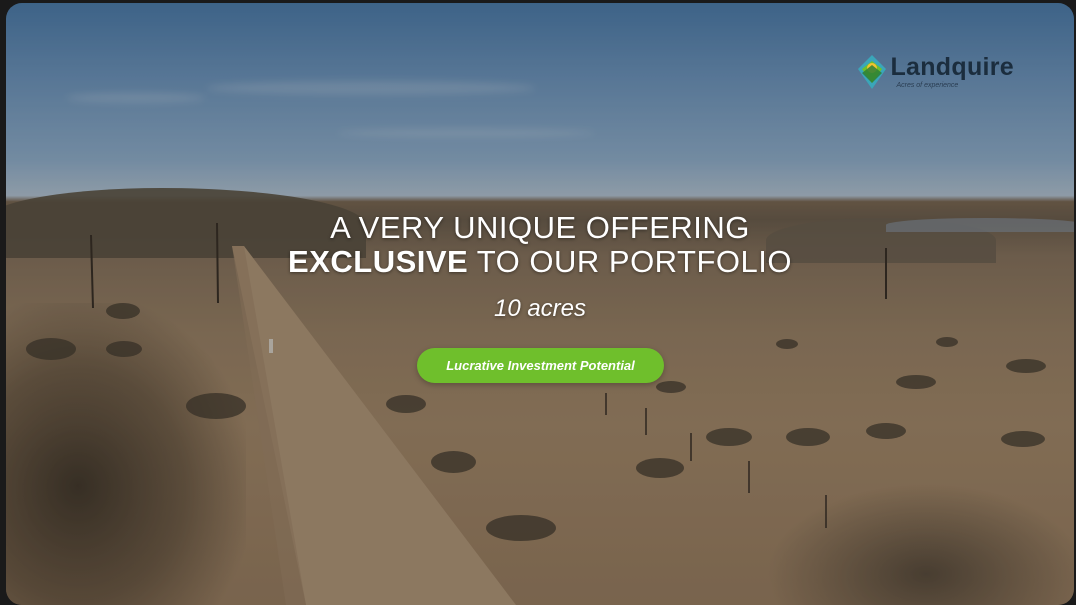 This screenshot has width=1076, height=605. I want to click on investment-potential-button: Lucrative Investment Potential, so click(540, 365).